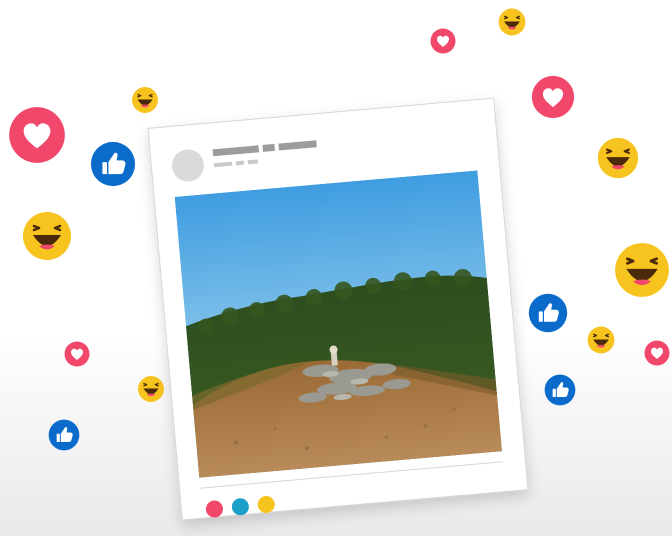  Describe the element at coordinates (188, 165) in the screenshot. I see `avatar` at that location.